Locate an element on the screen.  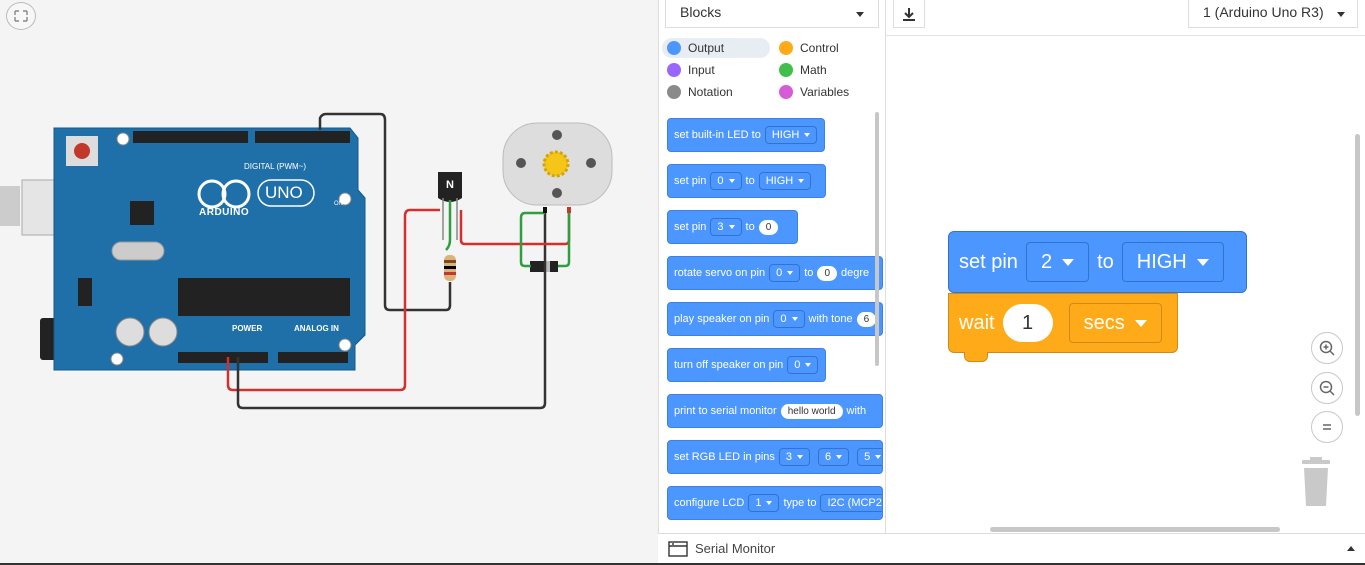
block-set-rgb-led: set RGB LED in pins 3 6 5 is located at coordinates (775, 457).